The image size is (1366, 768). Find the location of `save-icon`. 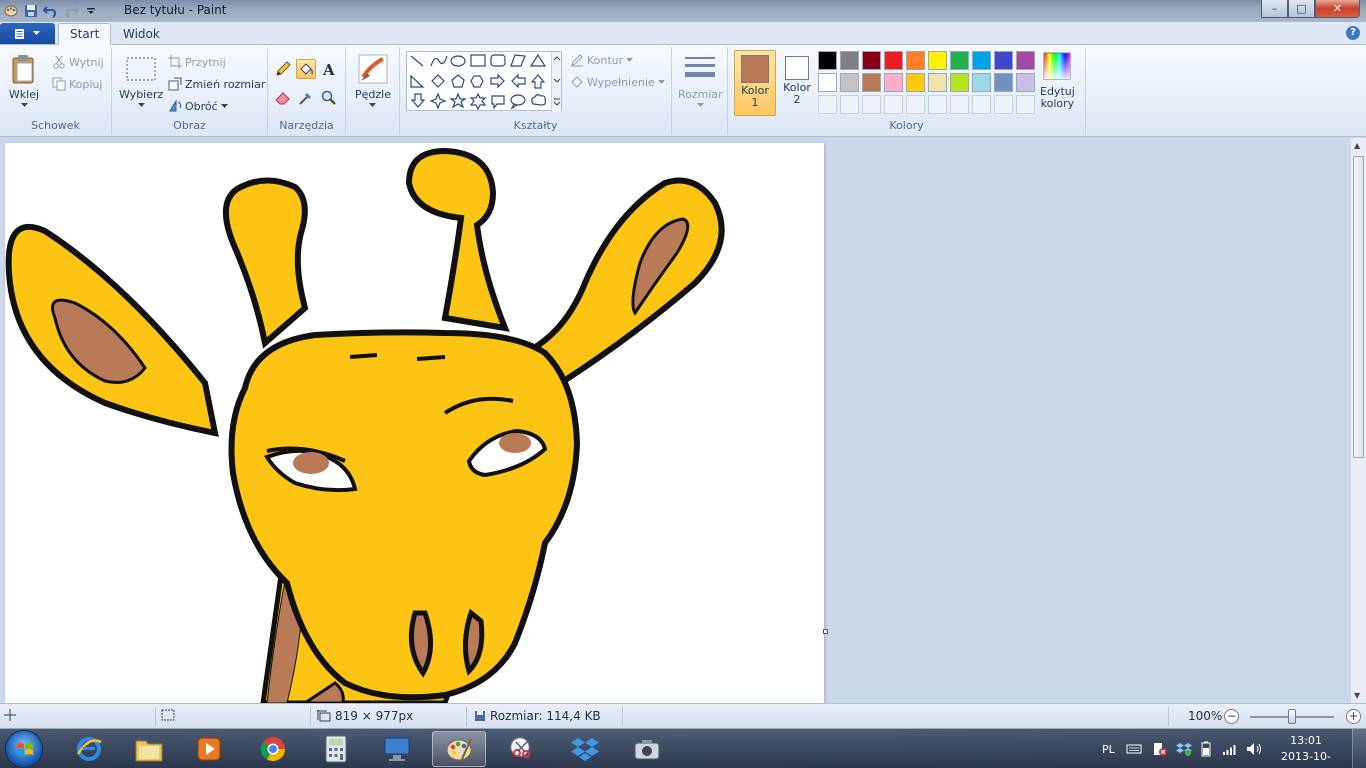

save-icon is located at coordinates (31, 11).